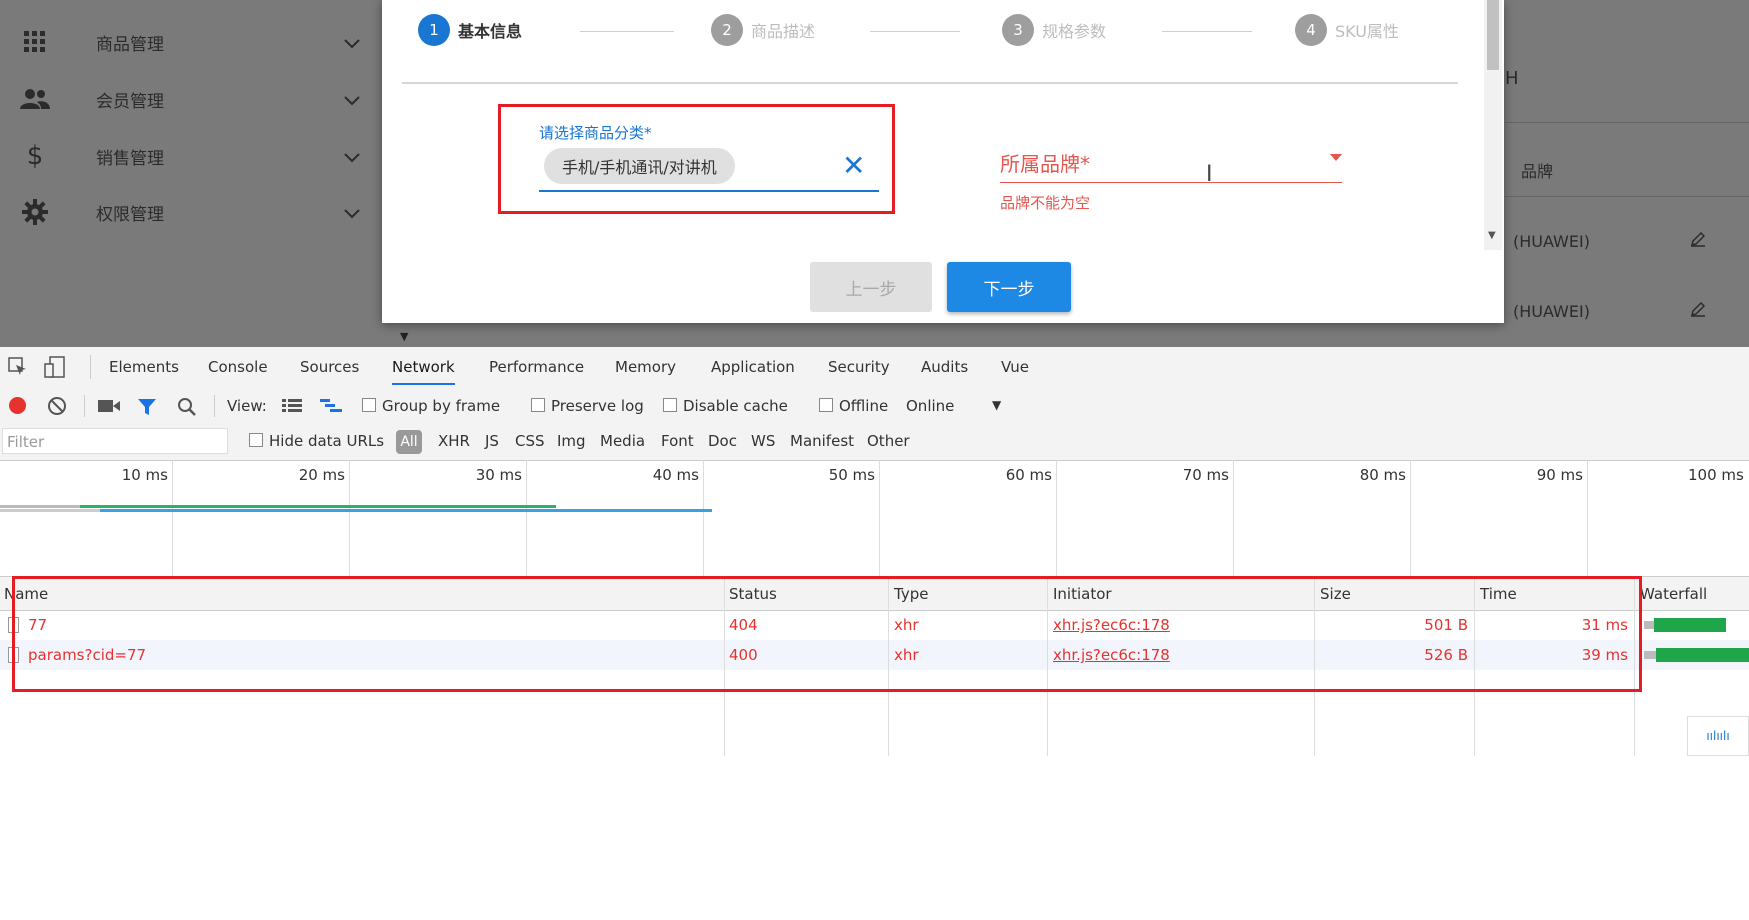  I want to click on scrollbar-thumb, so click(1493, 35).